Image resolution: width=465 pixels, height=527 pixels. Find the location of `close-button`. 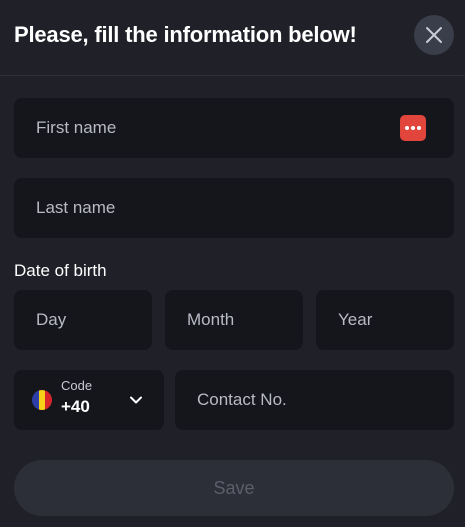

close-button is located at coordinates (434, 35).